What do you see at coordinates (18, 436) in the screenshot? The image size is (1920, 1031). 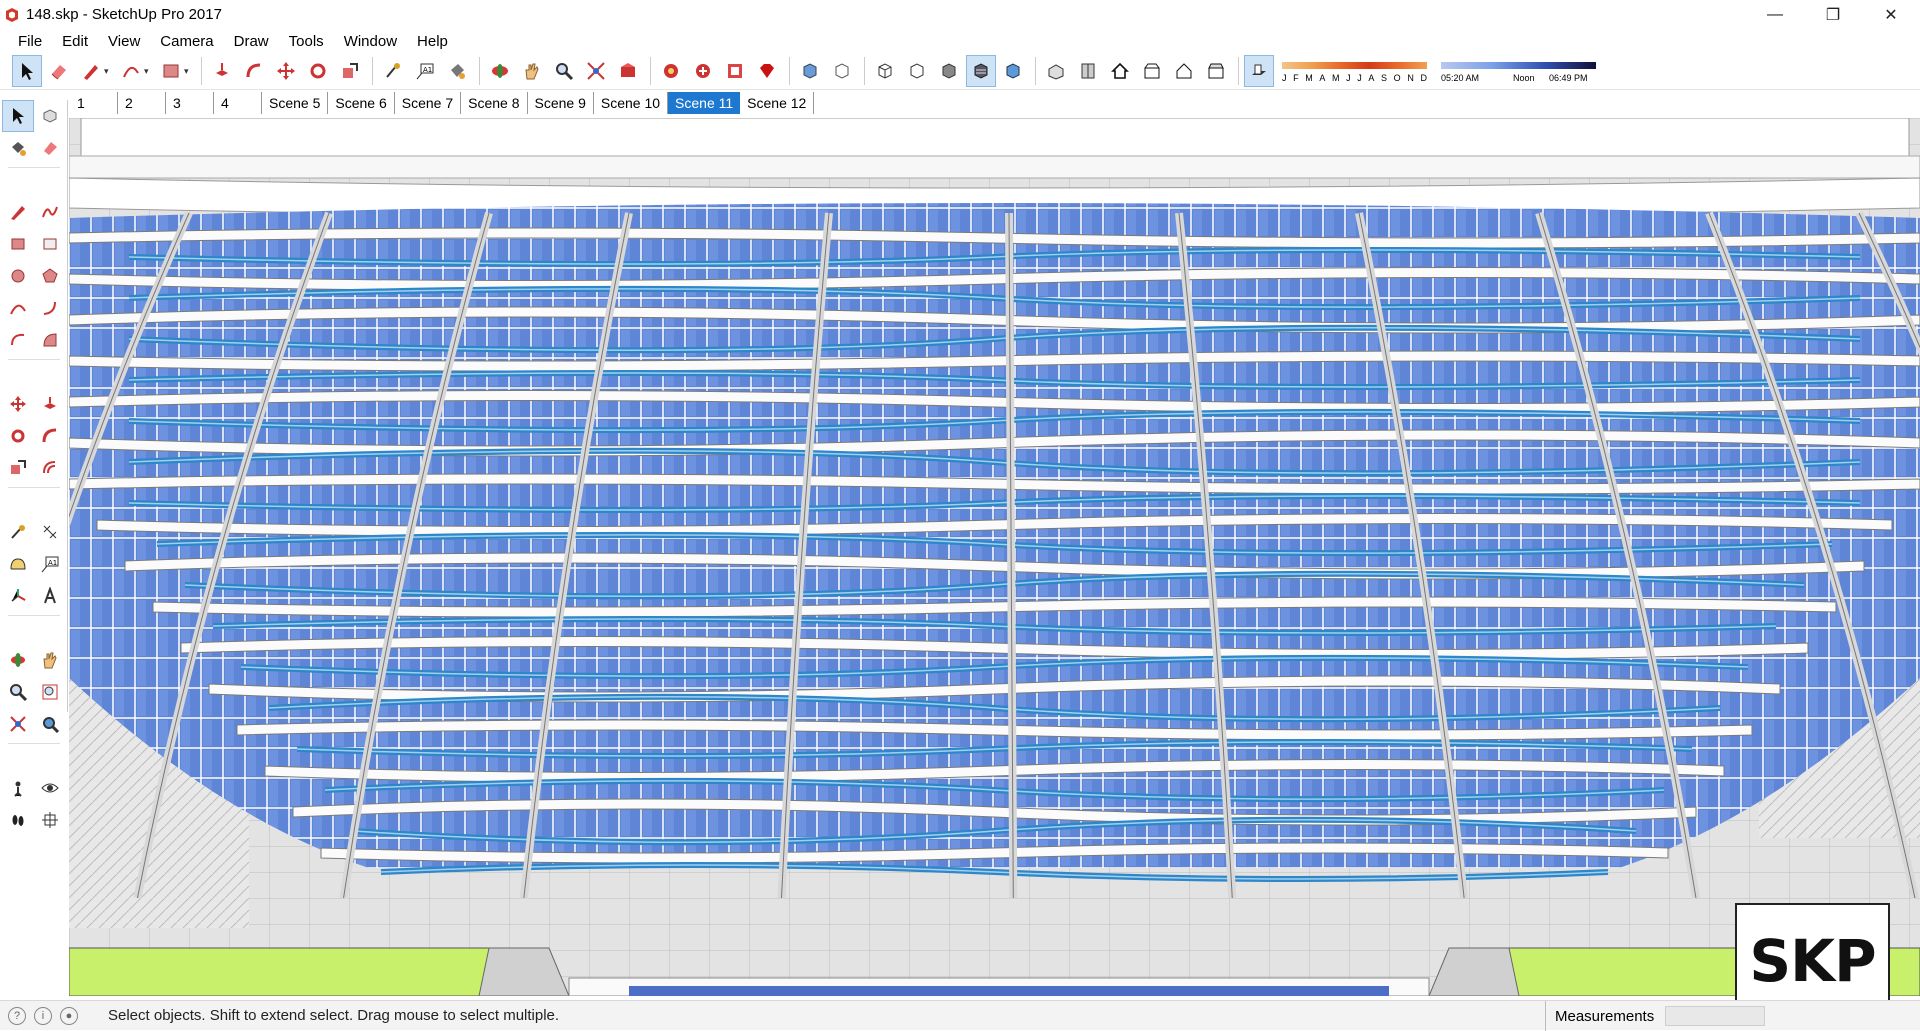 I see `rotate-tool` at bounding box center [18, 436].